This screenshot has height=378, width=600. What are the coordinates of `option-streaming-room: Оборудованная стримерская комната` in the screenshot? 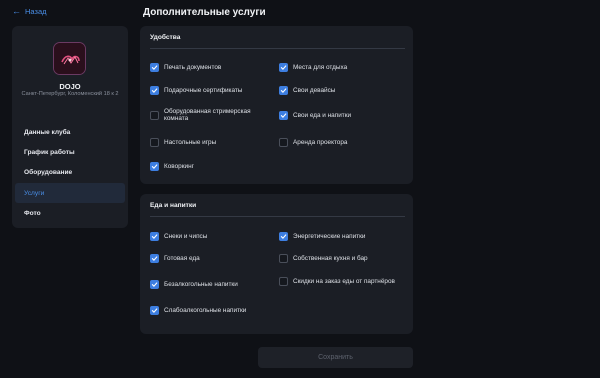 It's located at (210, 115).